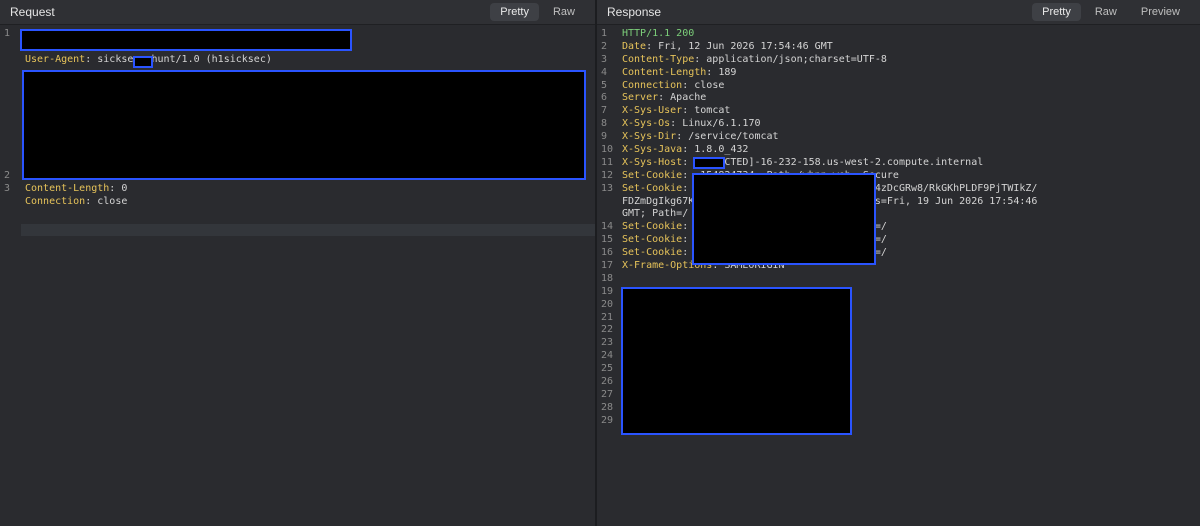  Describe the element at coordinates (604, 124) in the screenshot. I see `line-number: 8` at that location.